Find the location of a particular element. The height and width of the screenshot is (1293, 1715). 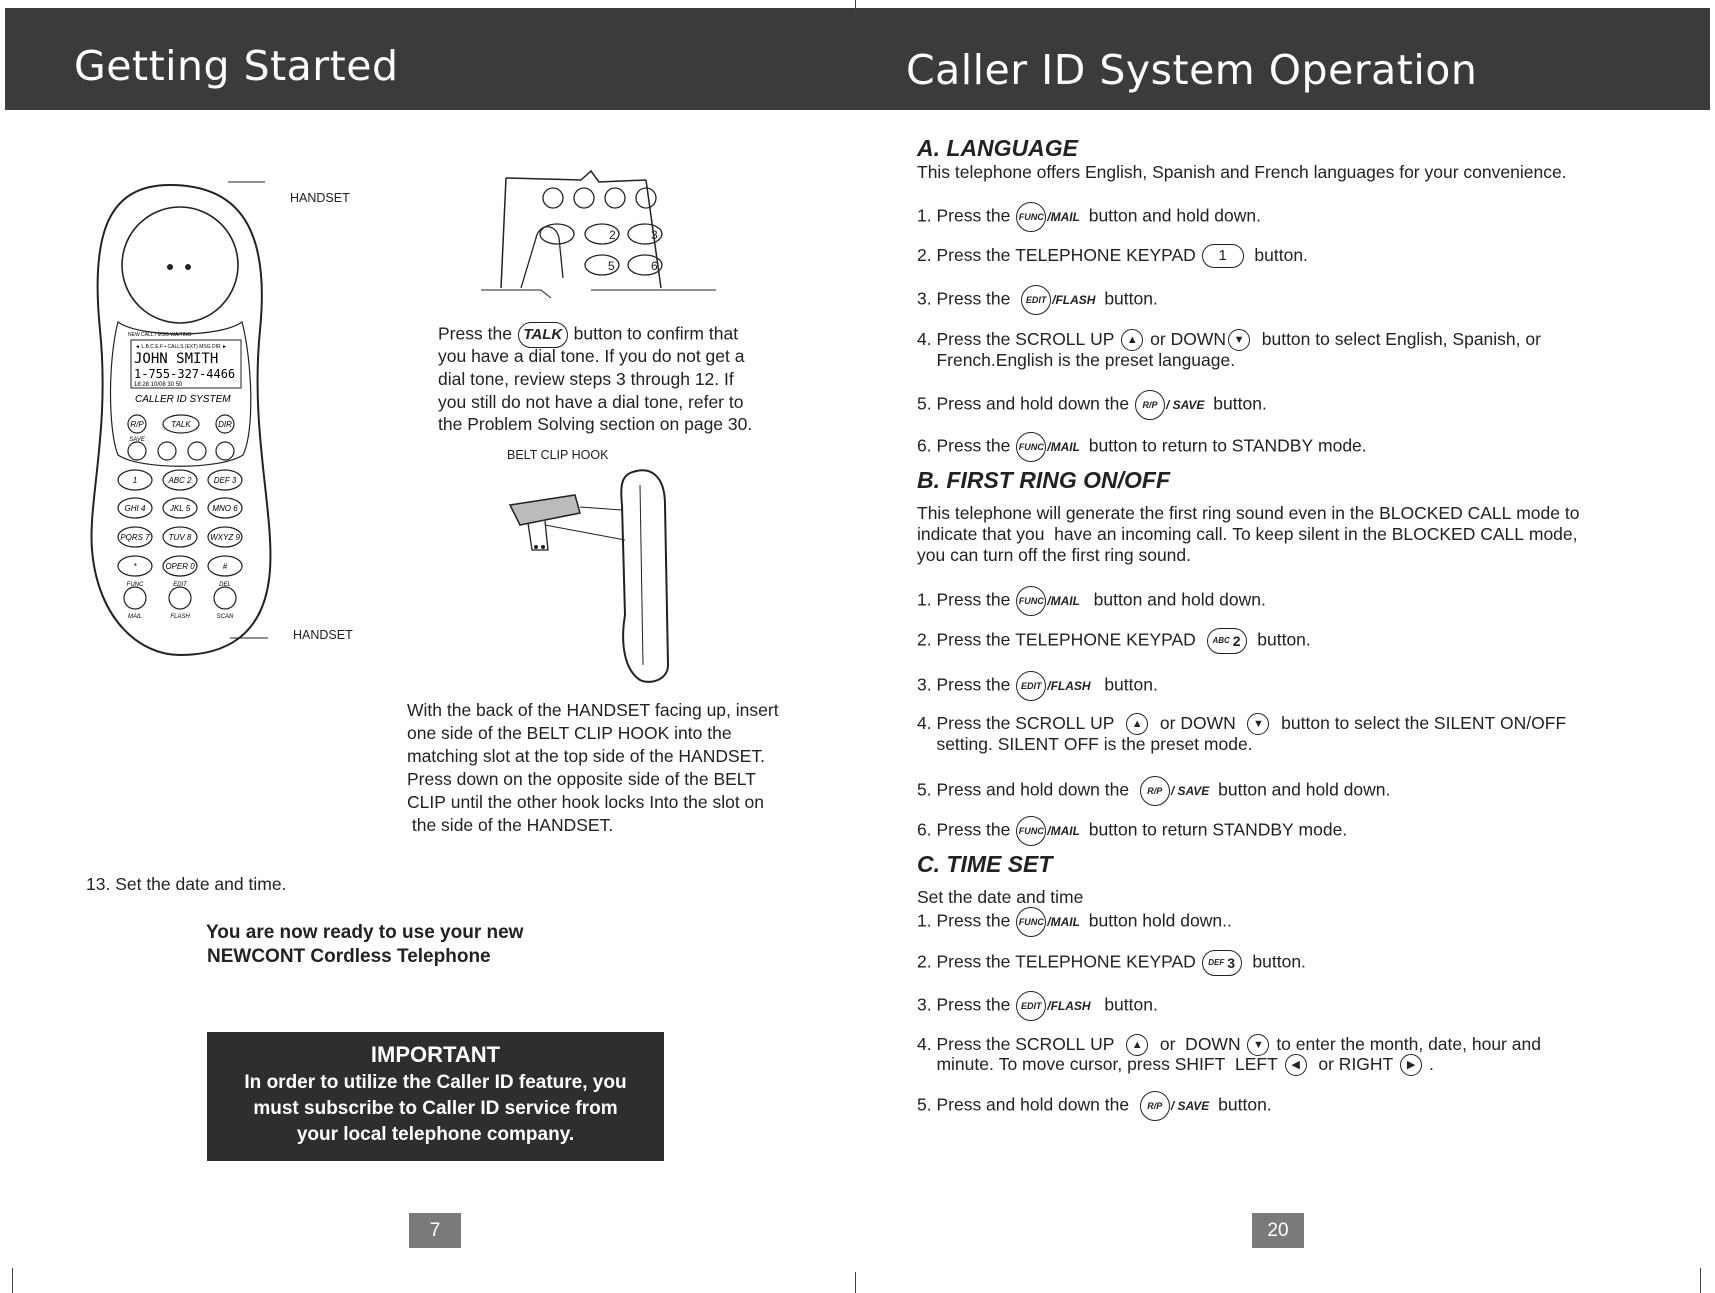

display-brand: CALLER ID SYSTEM is located at coordinates (183, 399).